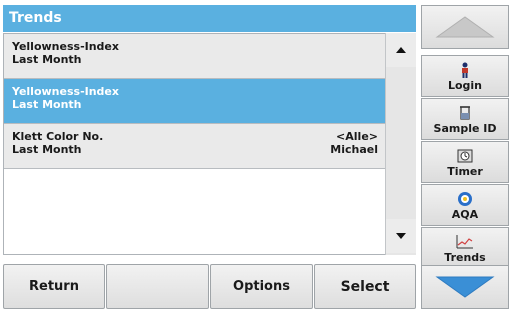 The image size is (513, 314). What do you see at coordinates (54, 286) in the screenshot?
I see `return-button: Return` at bounding box center [54, 286].